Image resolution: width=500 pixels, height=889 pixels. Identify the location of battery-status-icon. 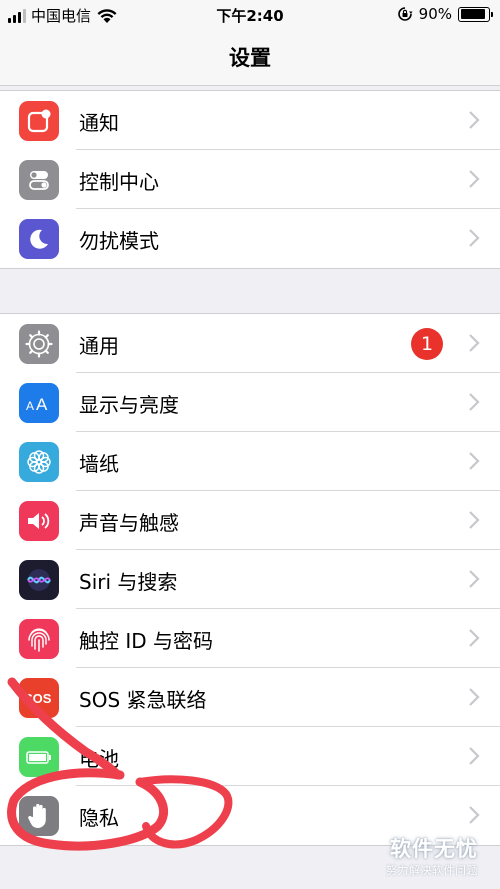
(475, 14).